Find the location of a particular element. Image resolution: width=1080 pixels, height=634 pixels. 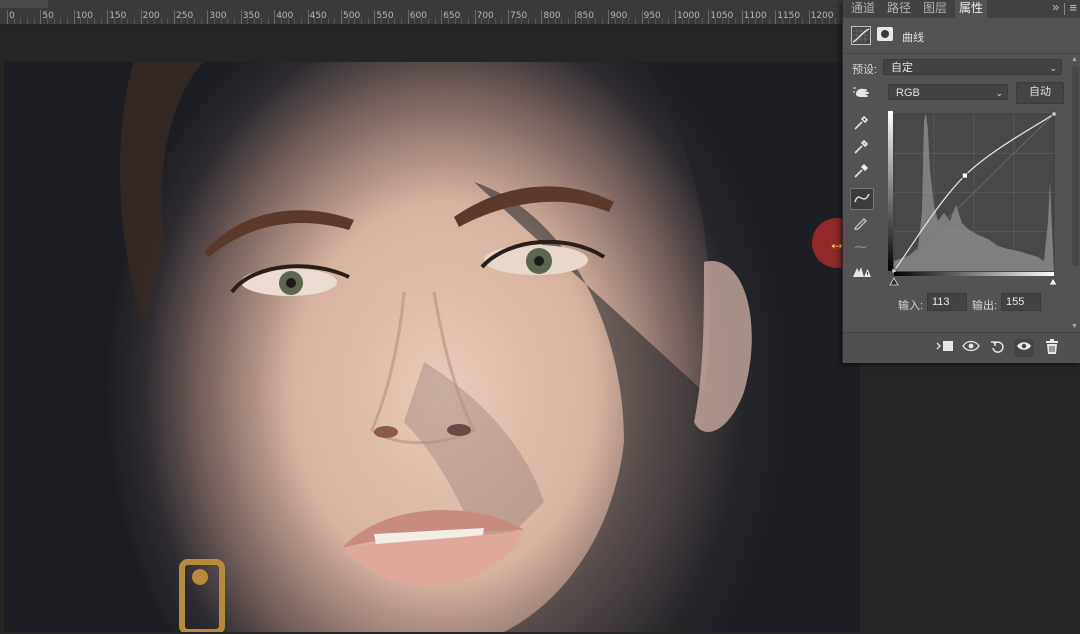

toggle-visibility-button is located at coordinates (1024, 348).